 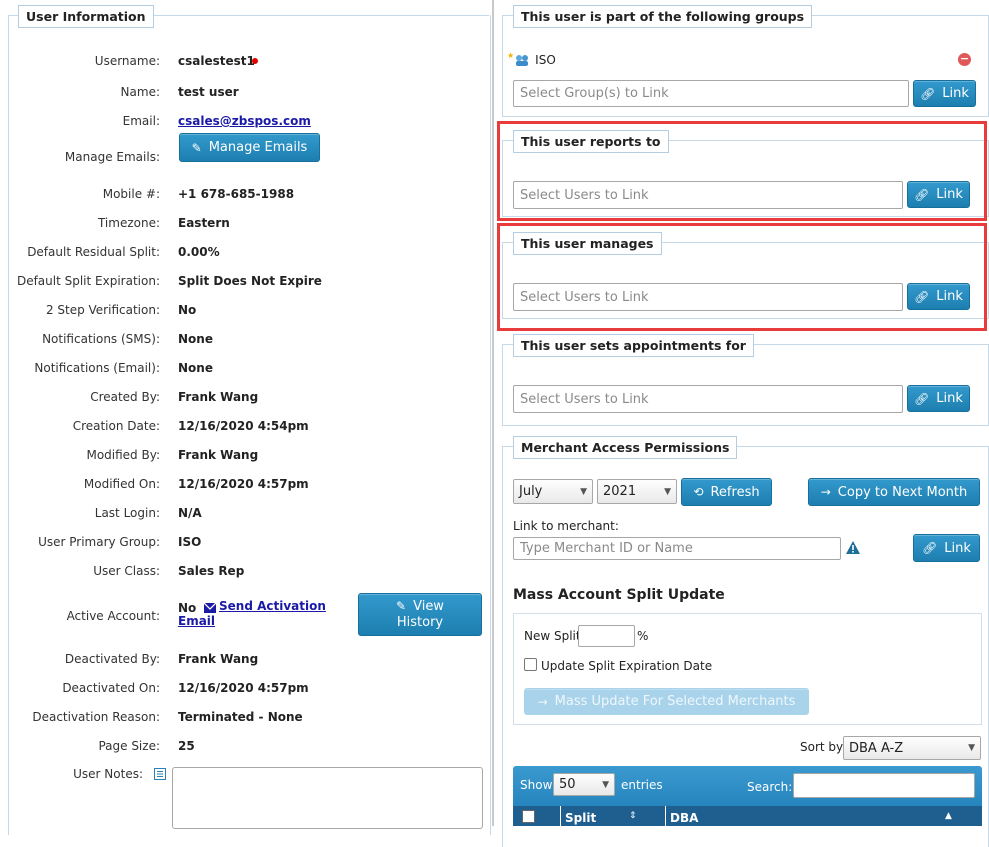 What do you see at coordinates (580, 818) in the screenshot?
I see `col-split-header: Split` at bounding box center [580, 818].